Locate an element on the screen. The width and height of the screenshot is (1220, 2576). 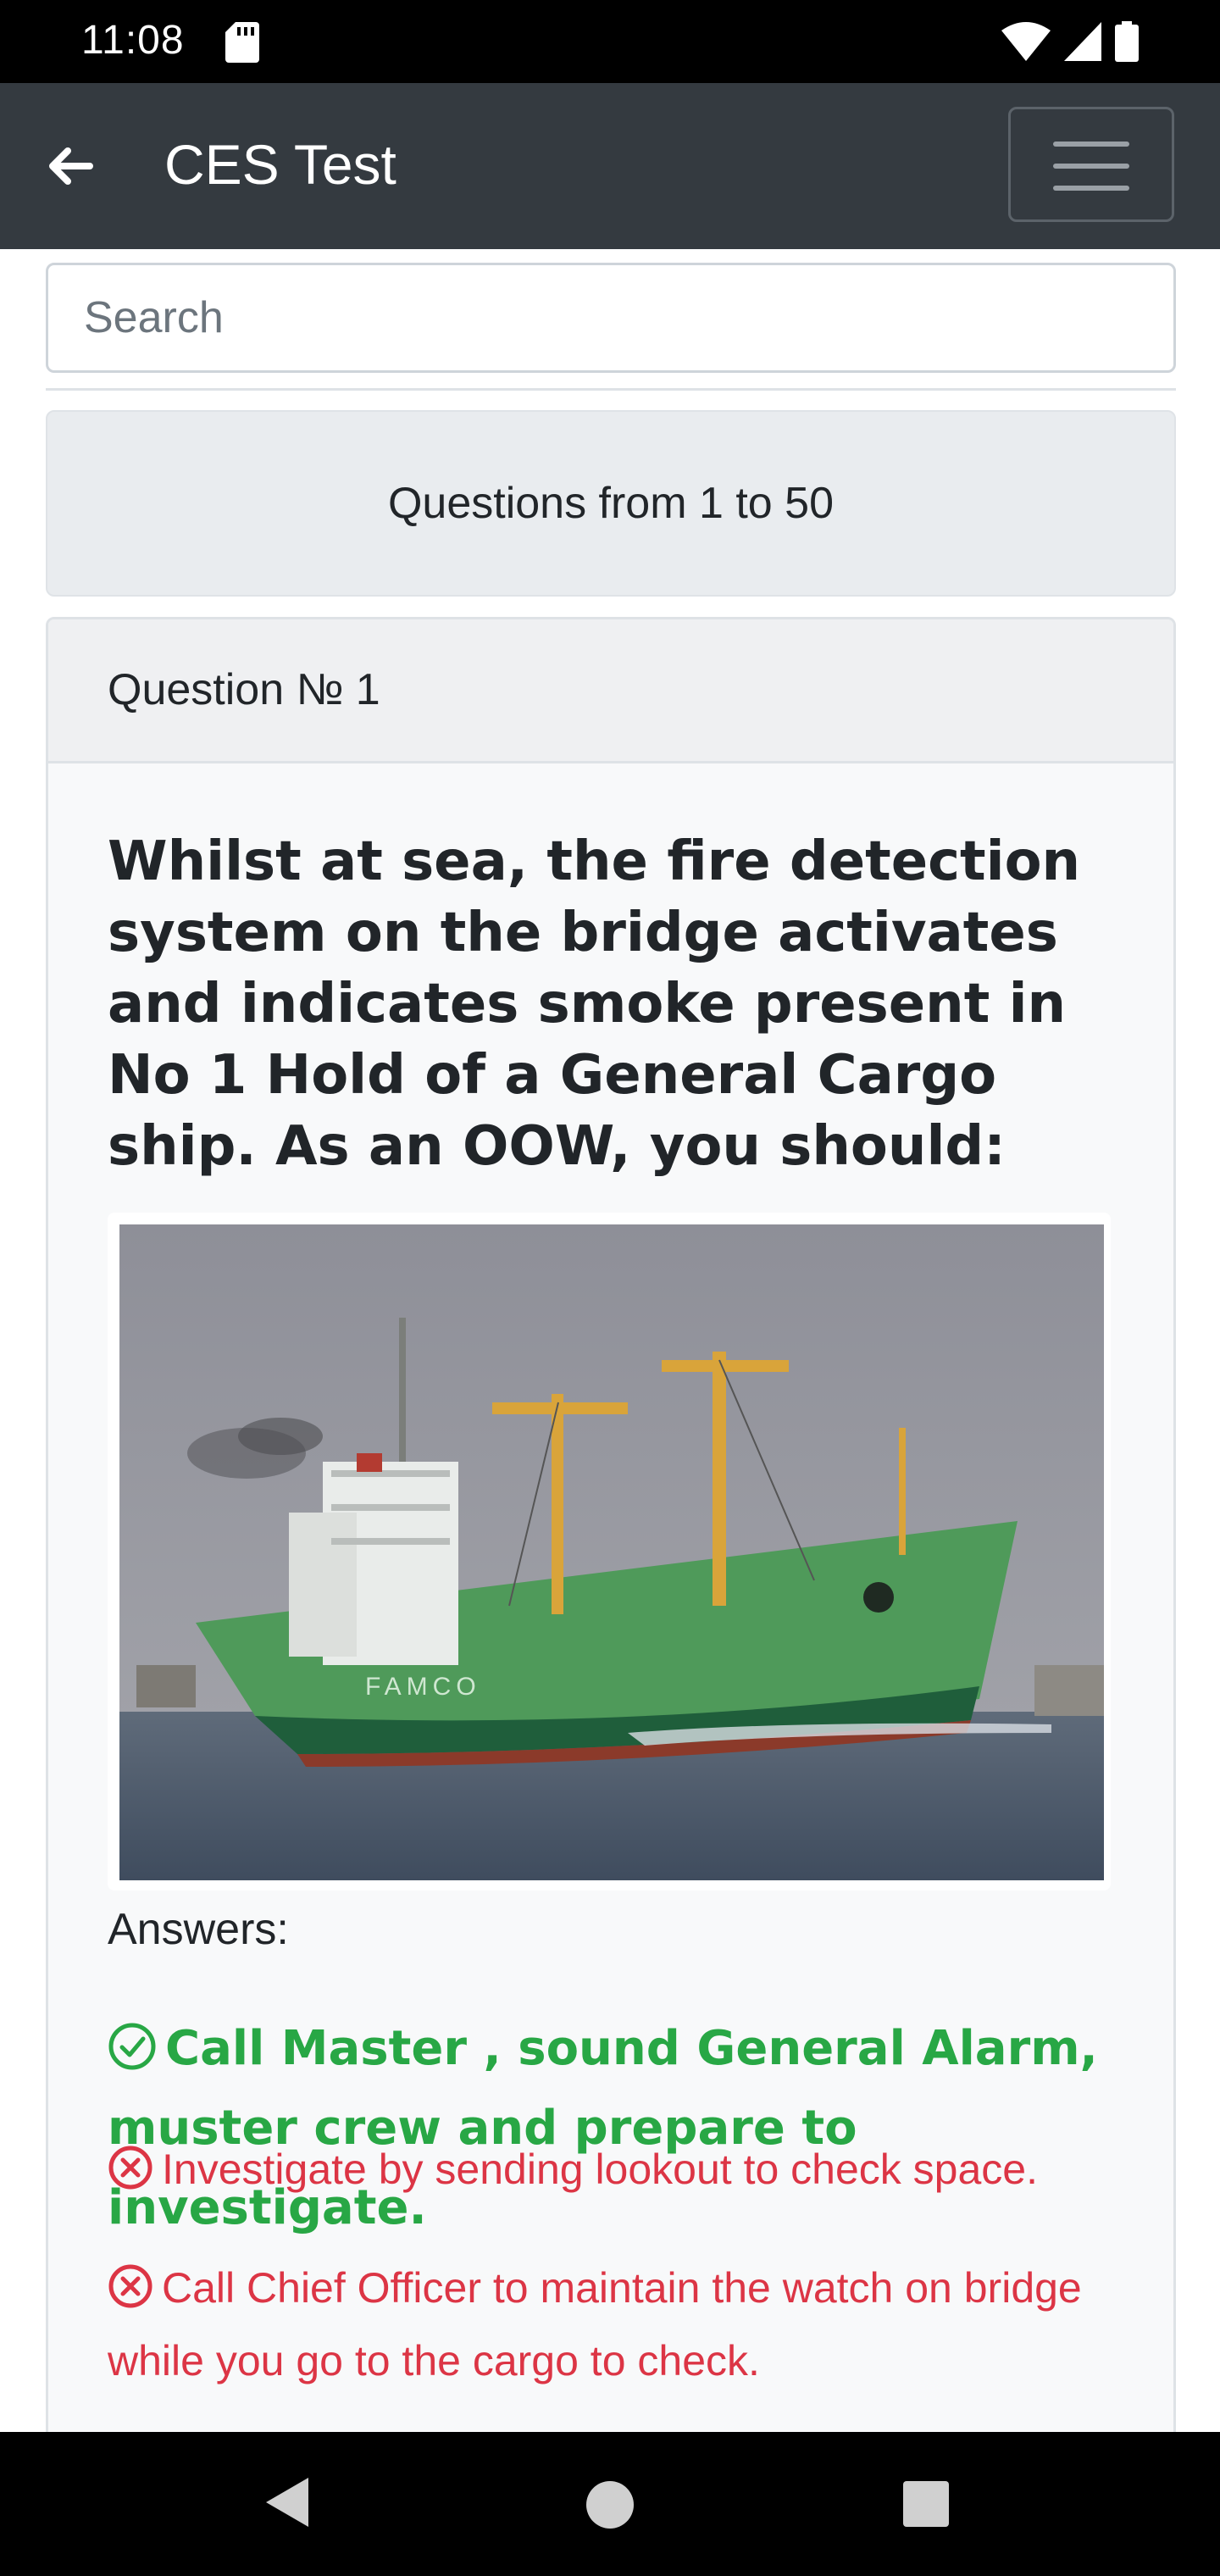
divider is located at coordinates (611, 389).